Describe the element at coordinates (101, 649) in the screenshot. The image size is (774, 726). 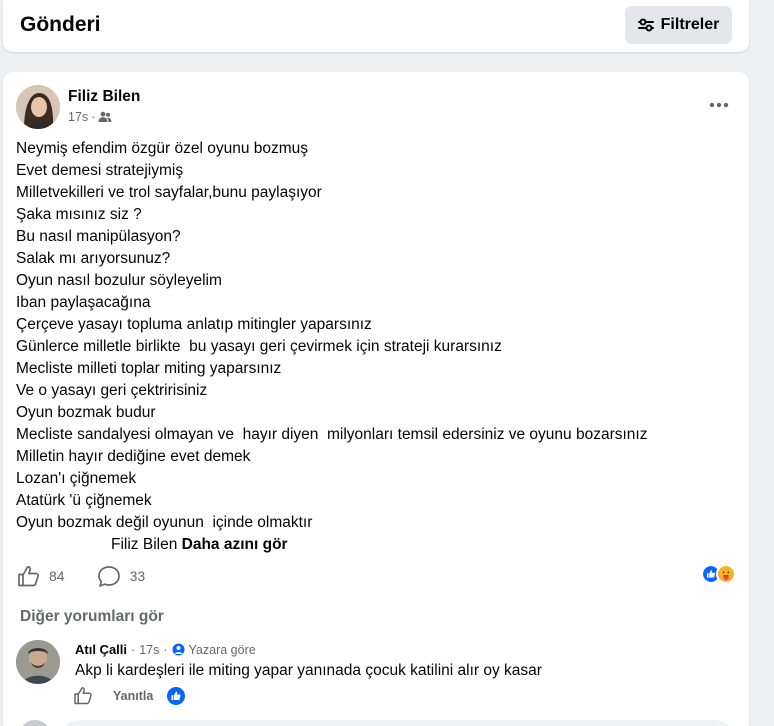
I see `commenter-name: Atıl Çalli` at that location.